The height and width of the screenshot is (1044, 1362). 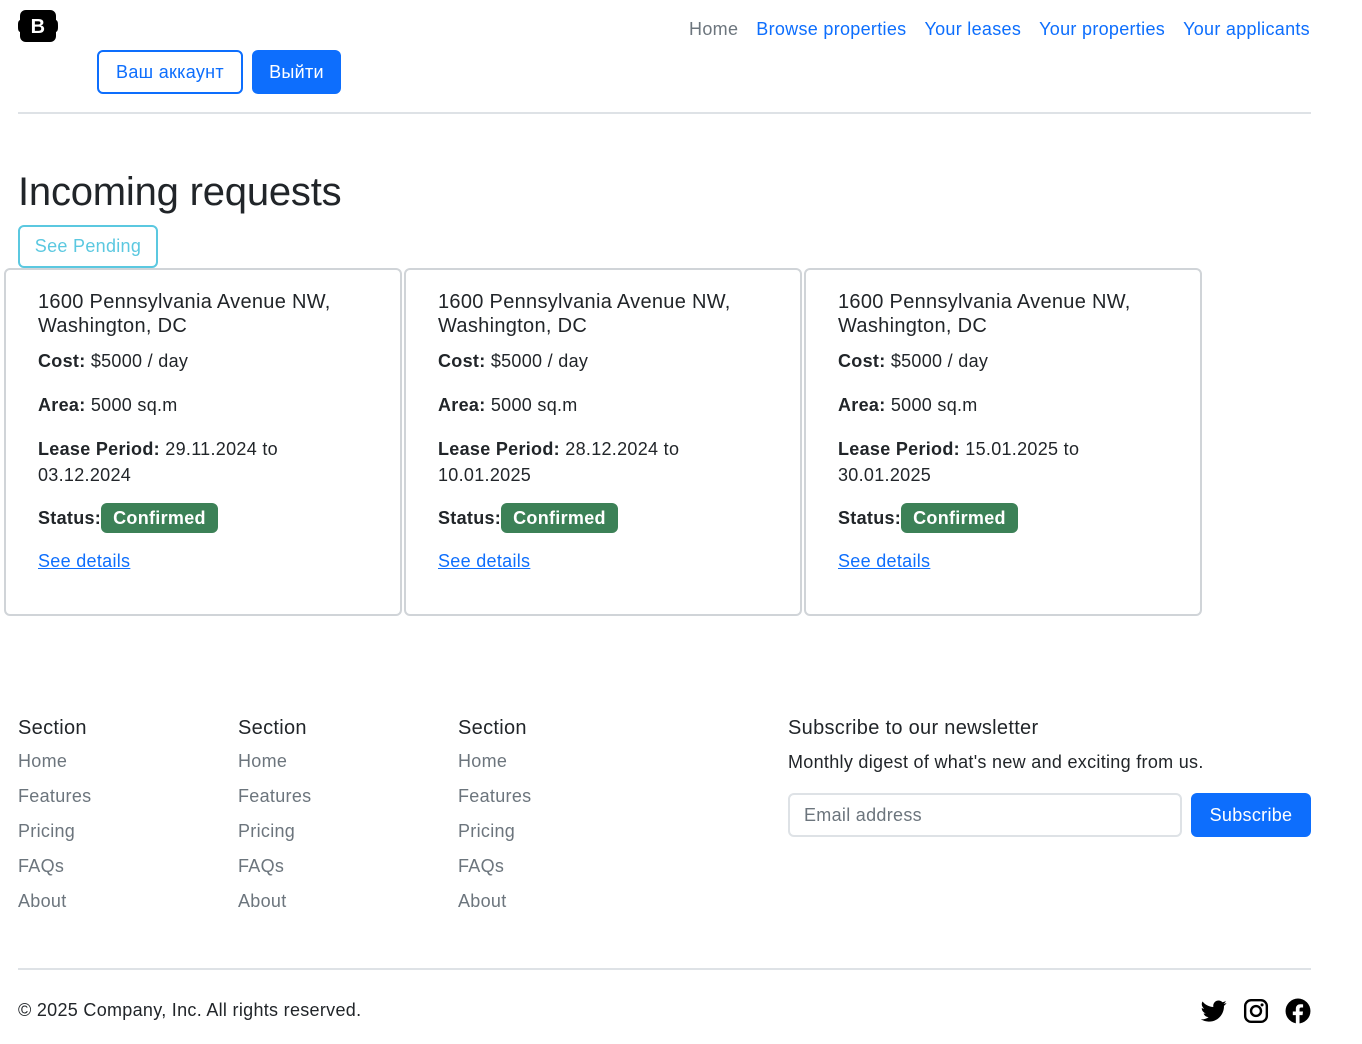 I want to click on newsletter-form: Email address Subscribe, so click(x=1049, y=815).